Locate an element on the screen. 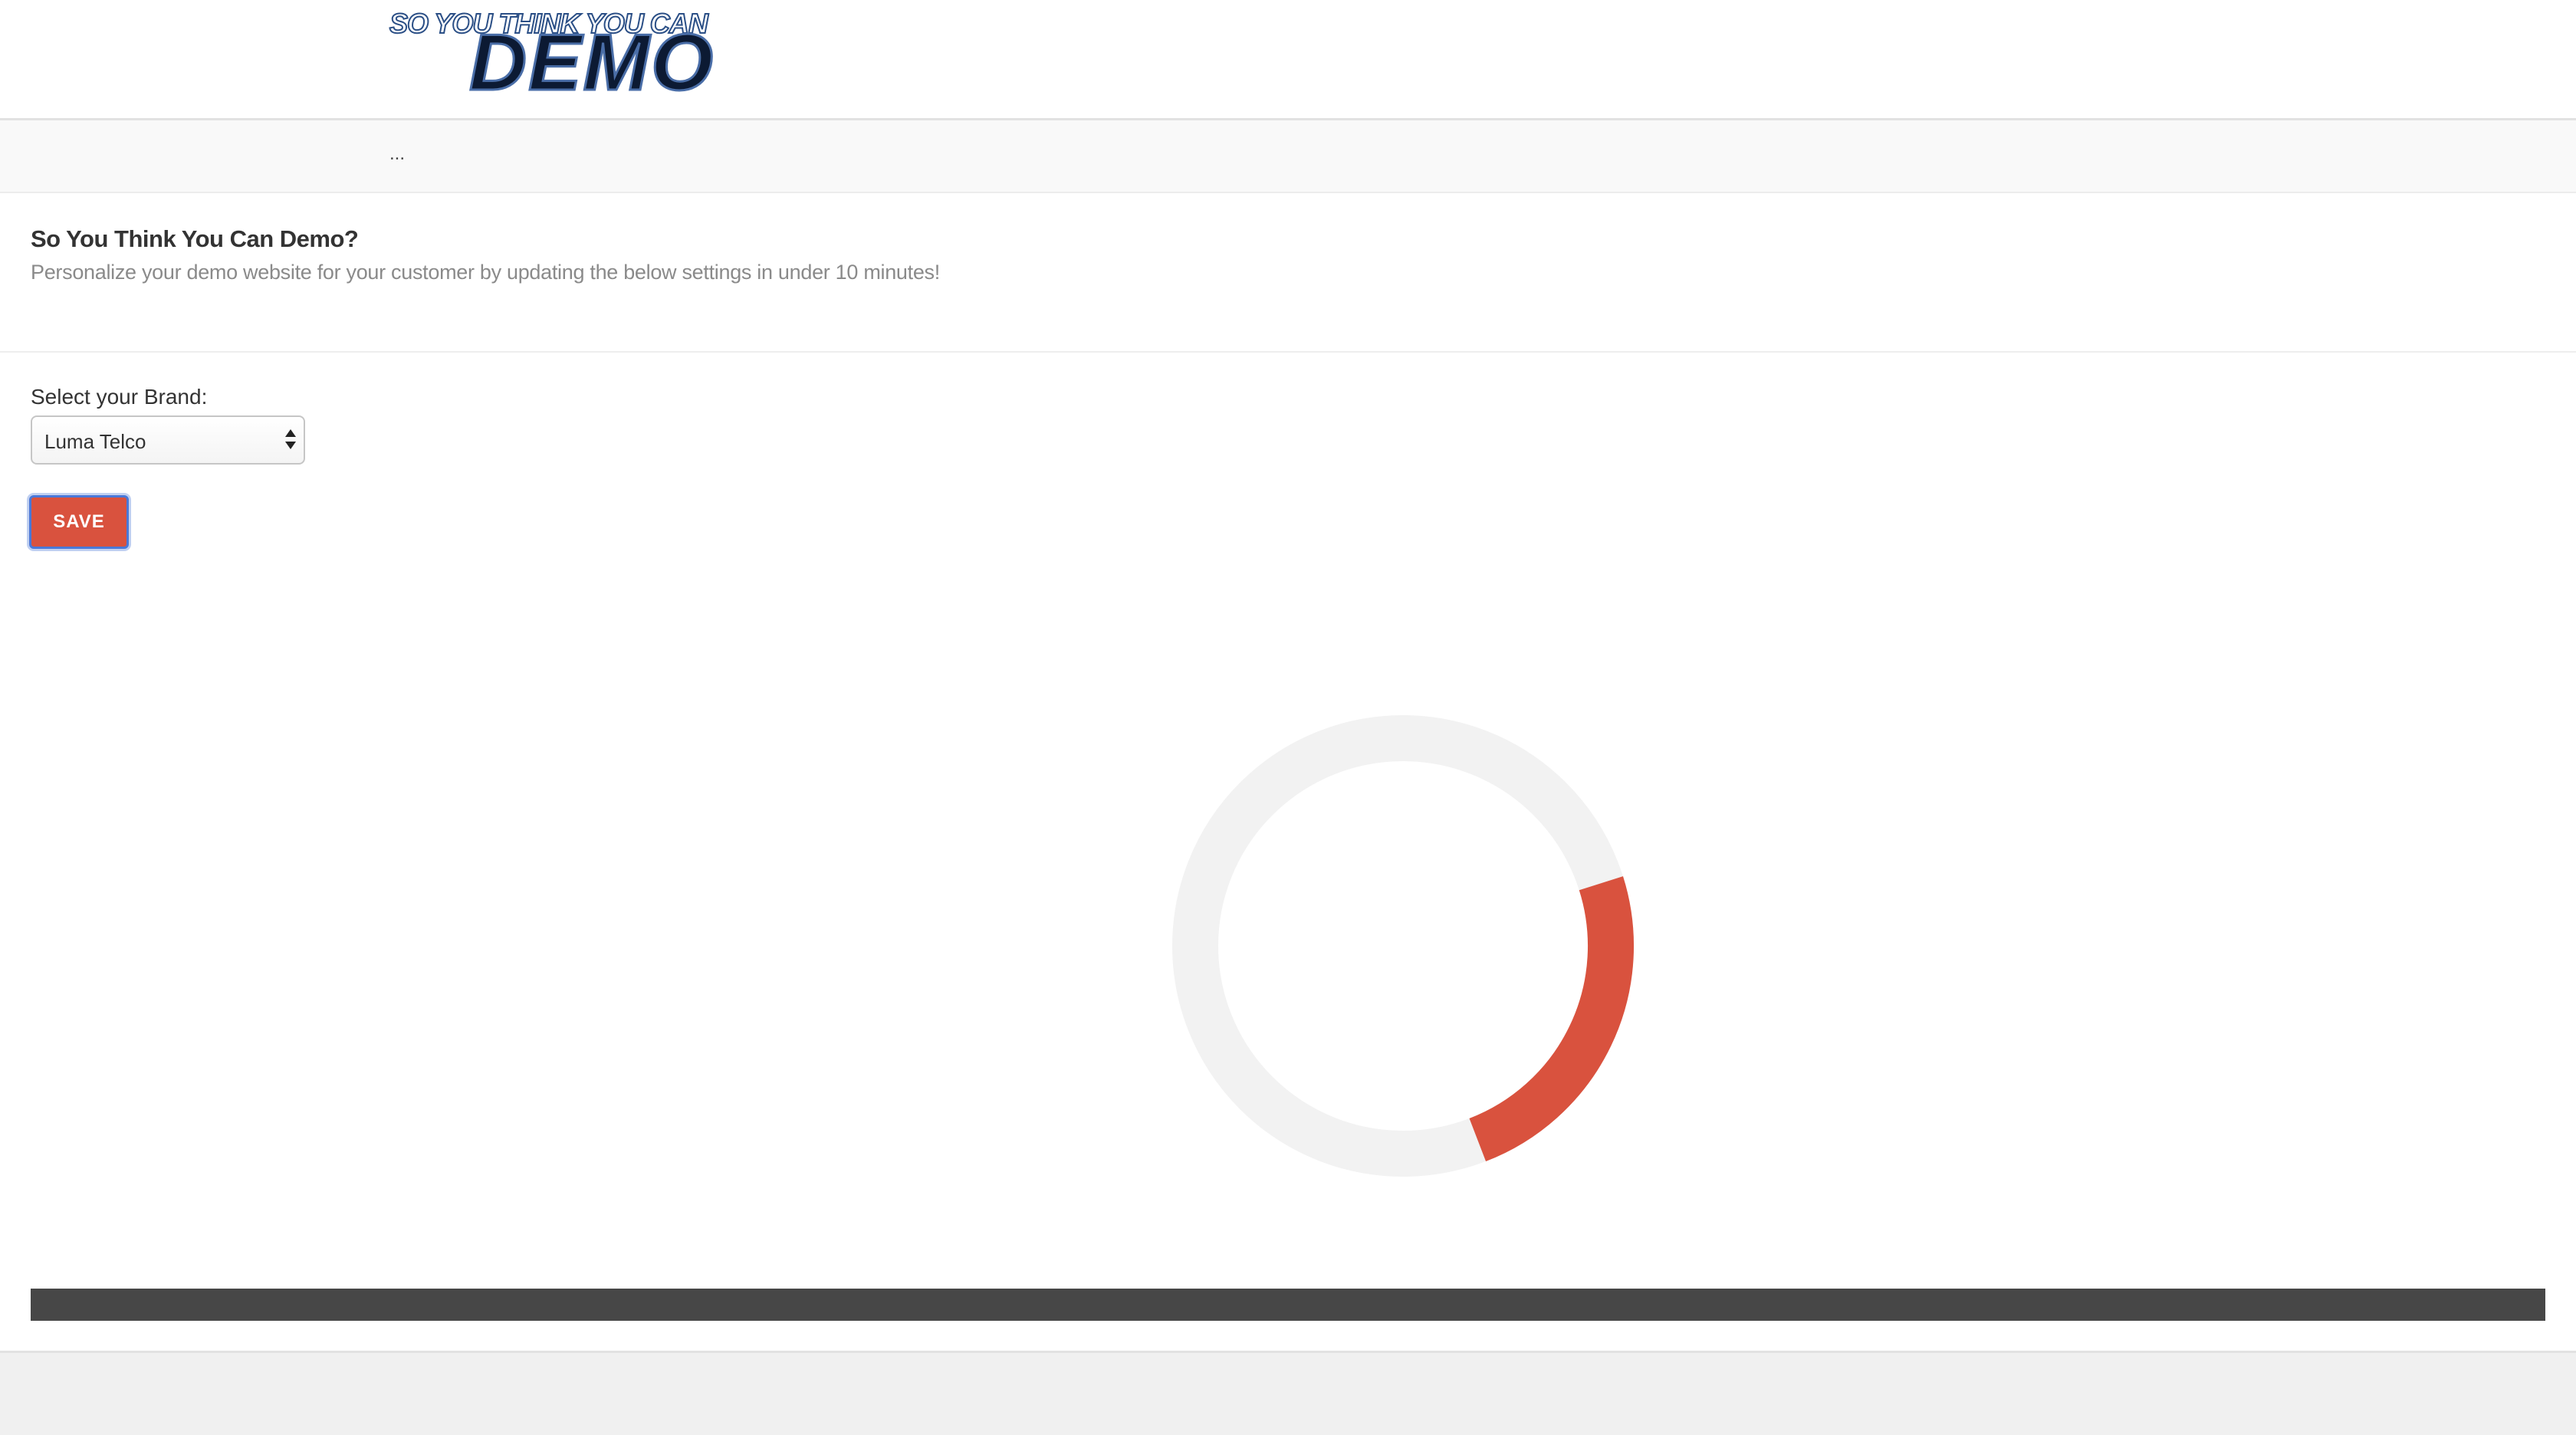 The image size is (2576, 1435). logo-wordmark: DEMO is located at coordinates (591, 62).